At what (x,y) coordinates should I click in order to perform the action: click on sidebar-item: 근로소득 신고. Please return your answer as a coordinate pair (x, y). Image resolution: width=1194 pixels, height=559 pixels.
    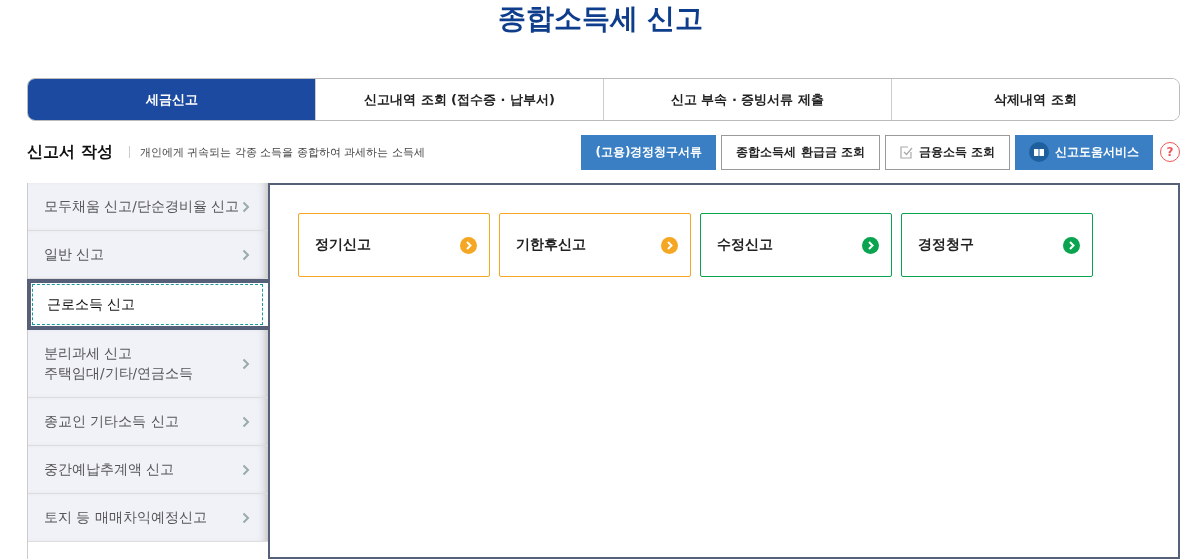
    Looking at the image, I should click on (147, 304).